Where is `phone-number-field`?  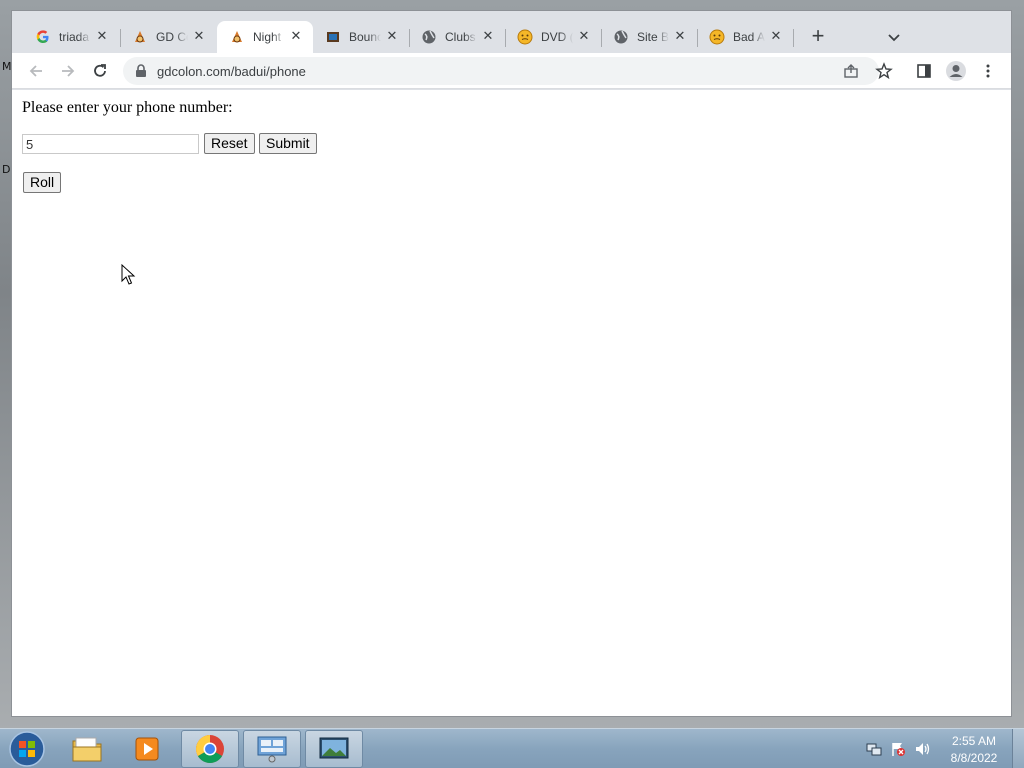 phone-number-field is located at coordinates (110, 144).